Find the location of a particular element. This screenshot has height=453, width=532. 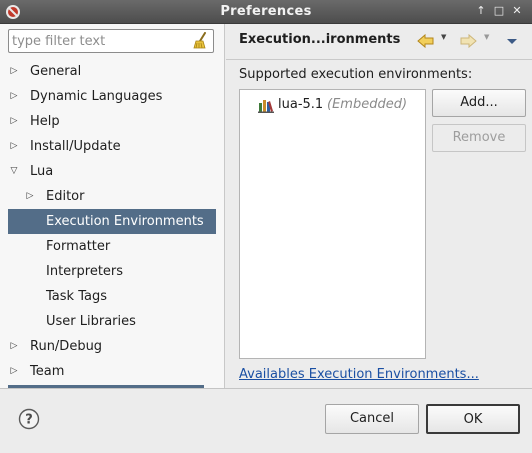

tree-item-team: ▷ Team is located at coordinates (112, 371).